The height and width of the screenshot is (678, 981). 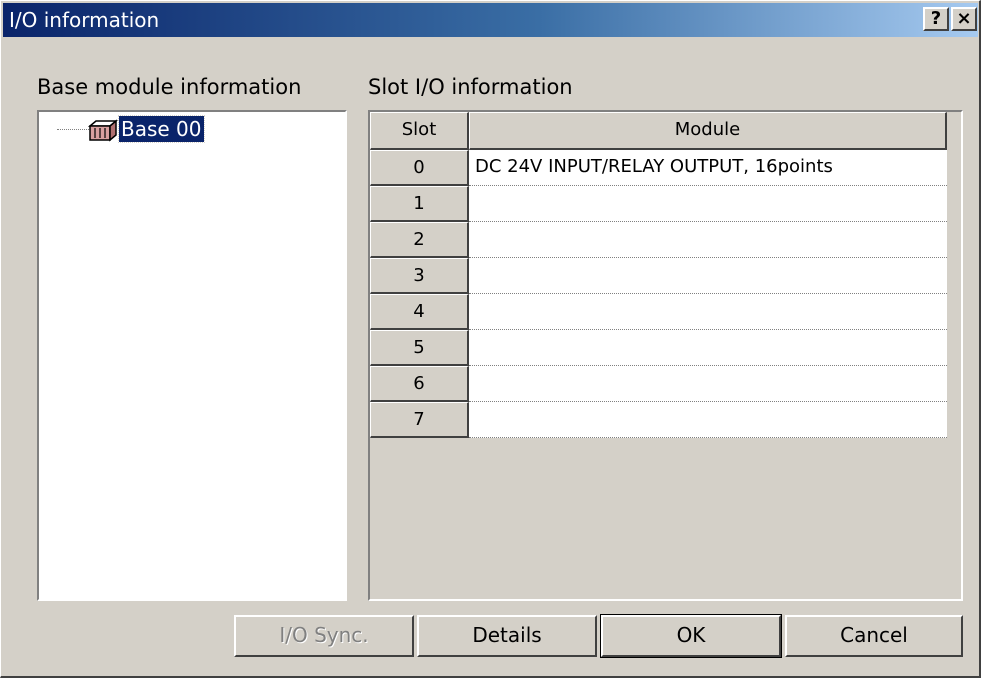 What do you see at coordinates (103, 130) in the screenshot?
I see `base-module-icon` at bounding box center [103, 130].